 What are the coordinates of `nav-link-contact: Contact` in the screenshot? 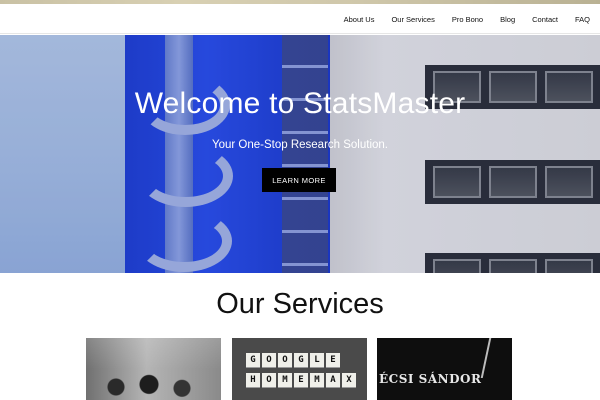 It's located at (545, 19).